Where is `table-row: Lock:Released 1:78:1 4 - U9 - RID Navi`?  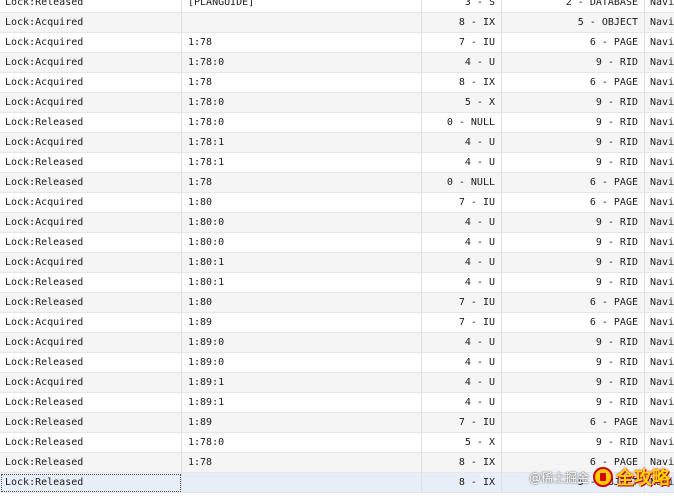 table-row: Lock:Released 1:78:1 4 - U9 - RID Navi is located at coordinates (337, 163).